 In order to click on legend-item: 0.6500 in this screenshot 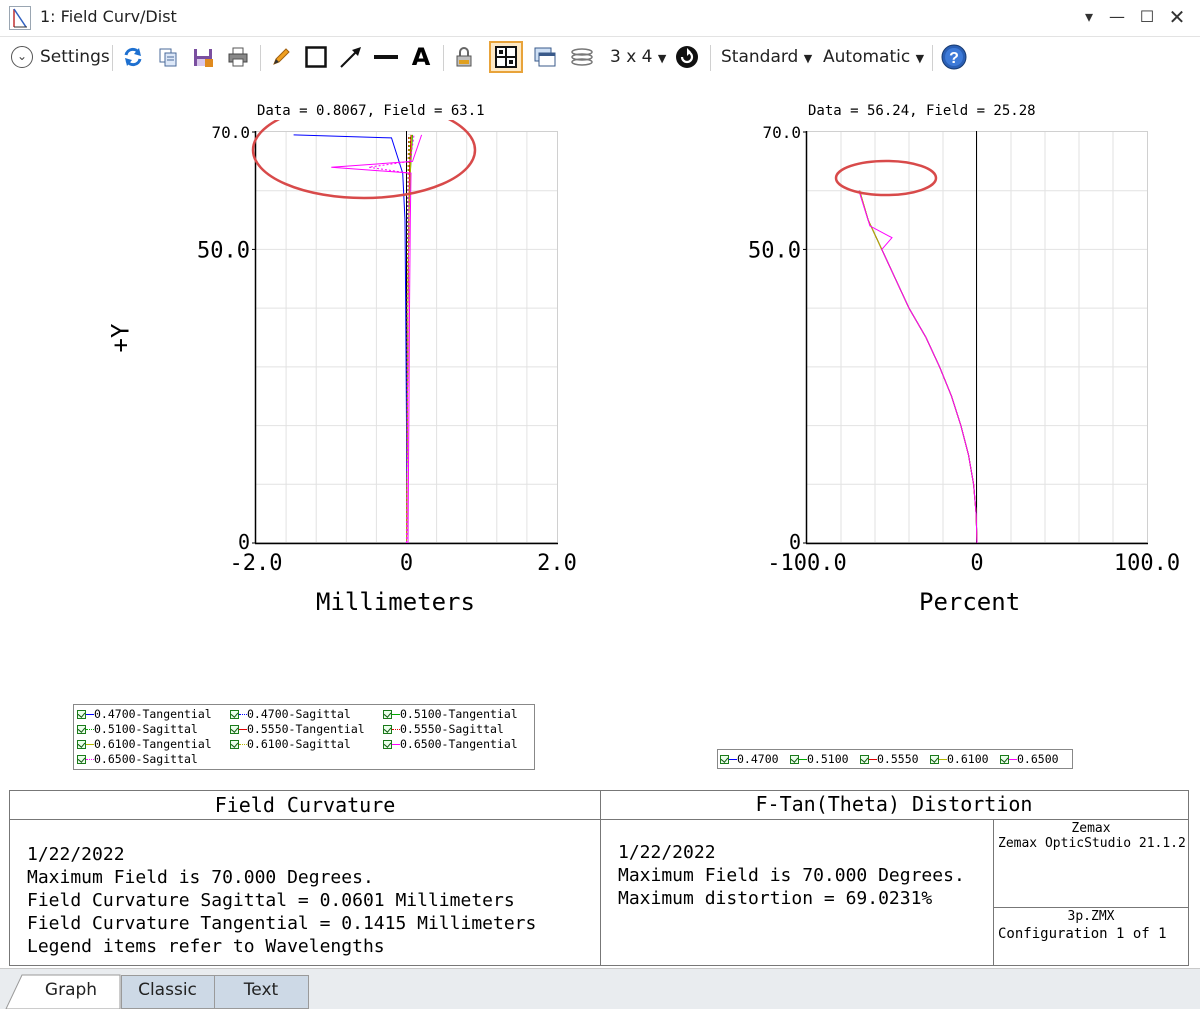, I will do `click(1029, 759)`.